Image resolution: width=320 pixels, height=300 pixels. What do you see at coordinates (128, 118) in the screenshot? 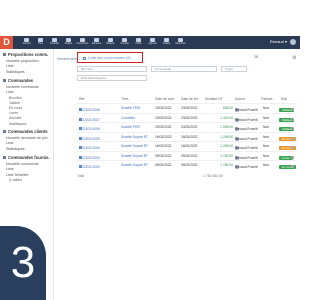
I see `customer-link: Comsetis` at bounding box center [128, 118].